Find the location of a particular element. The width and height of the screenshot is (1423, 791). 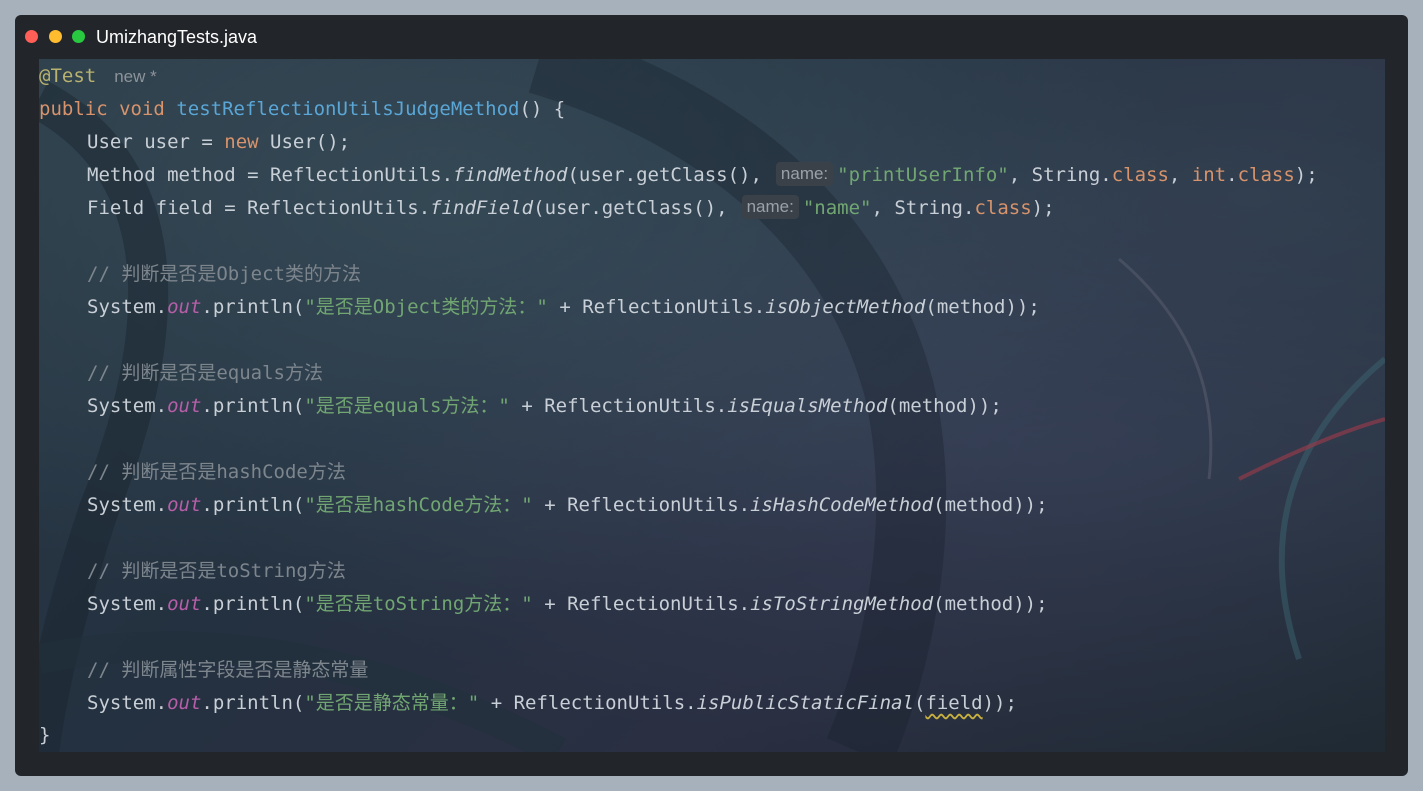

method-signature-rest: () { is located at coordinates (542, 109).